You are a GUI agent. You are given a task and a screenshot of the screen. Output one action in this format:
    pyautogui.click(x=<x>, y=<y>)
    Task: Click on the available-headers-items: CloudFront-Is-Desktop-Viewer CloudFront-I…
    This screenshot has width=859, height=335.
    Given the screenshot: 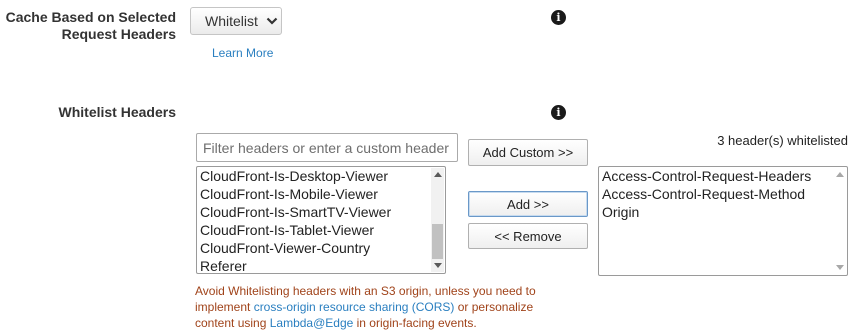 What is the action you would take?
    pyautogui.click(x=314, y=220)
    